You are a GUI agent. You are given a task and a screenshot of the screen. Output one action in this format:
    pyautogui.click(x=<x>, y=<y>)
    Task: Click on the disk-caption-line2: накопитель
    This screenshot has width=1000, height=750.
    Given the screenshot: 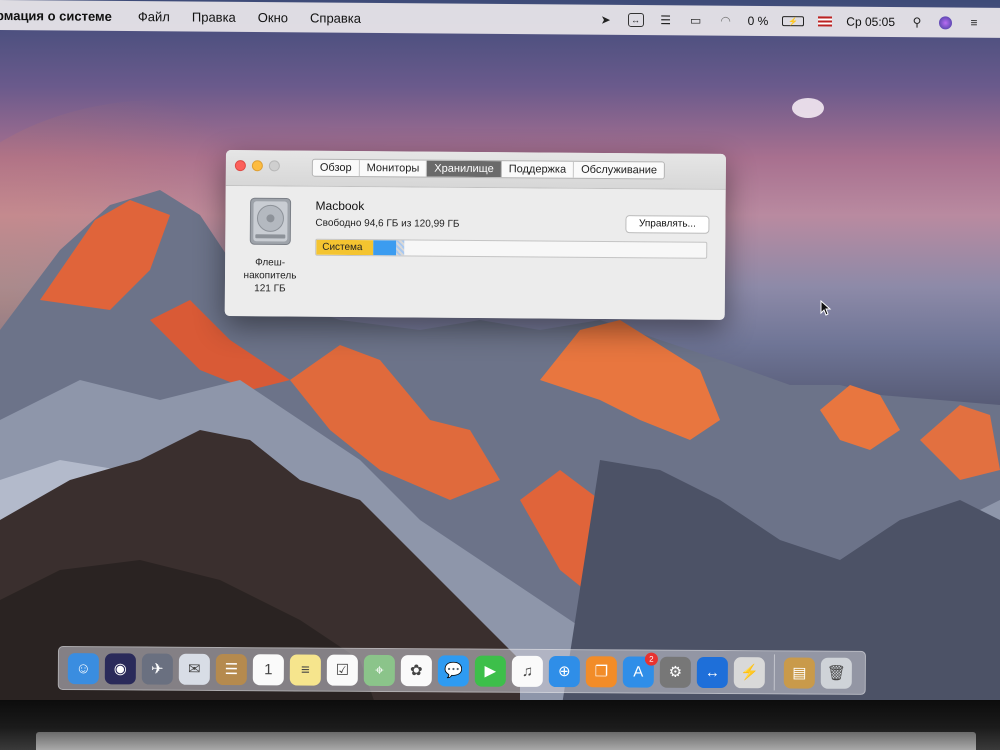 What is the action you would take?
    pyautogui.click(x=270, y=276)
    